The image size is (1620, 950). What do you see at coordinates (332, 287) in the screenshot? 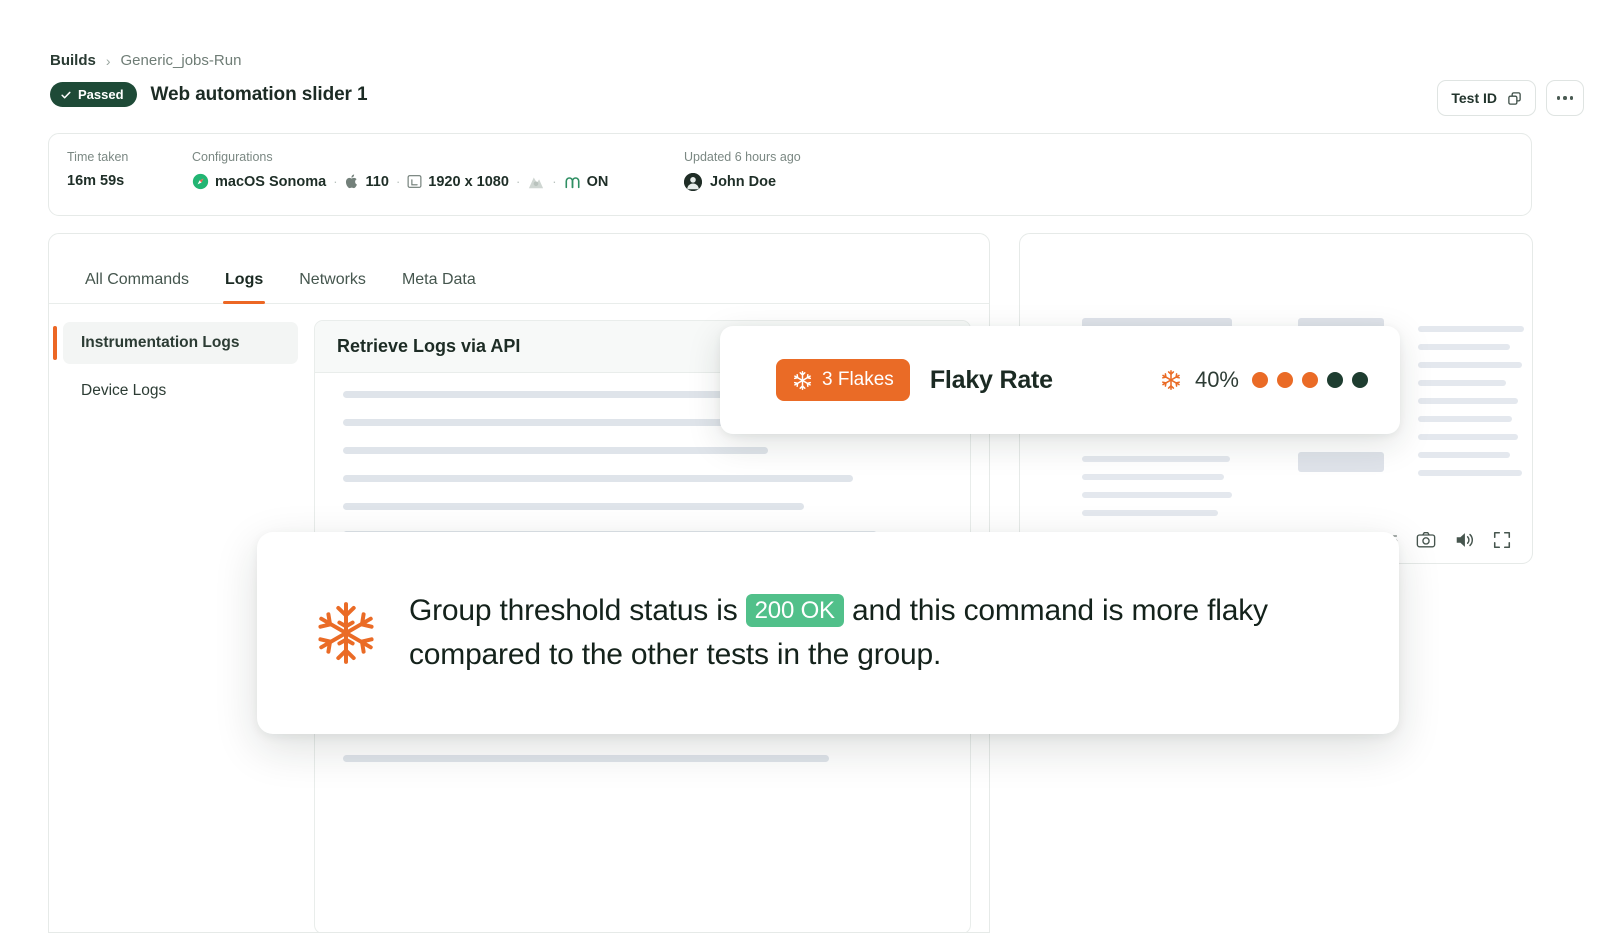
I see `tab-networks: Networks` at bounding box center [332, 287].